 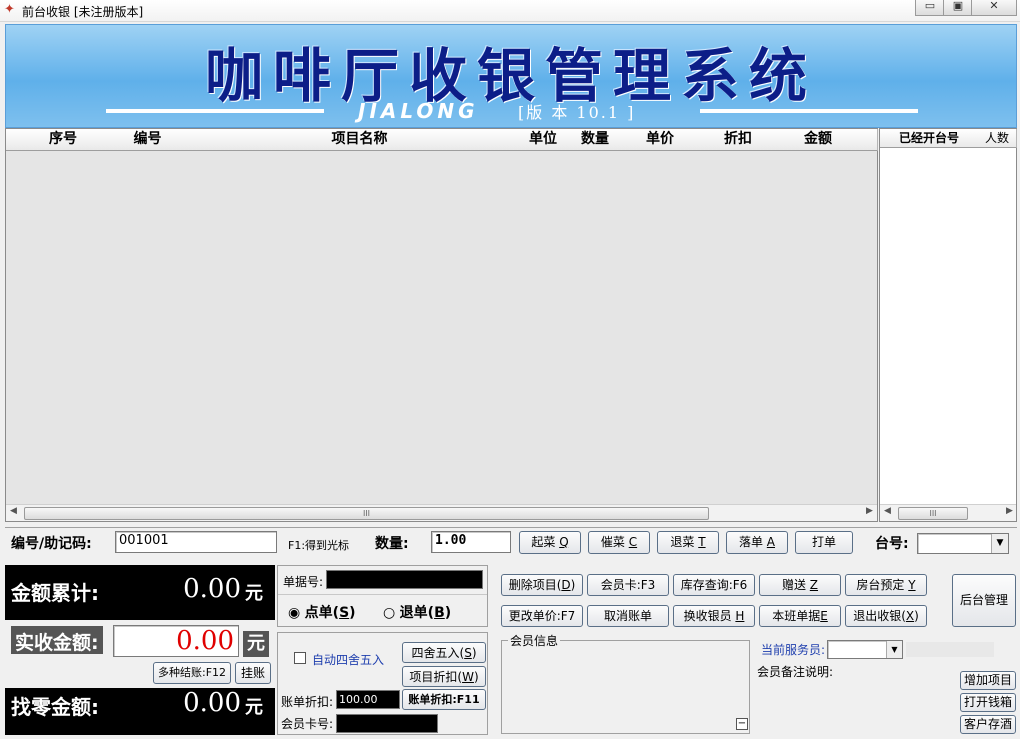 I want to click on close-button: ✕, so click(x=994, y=8).